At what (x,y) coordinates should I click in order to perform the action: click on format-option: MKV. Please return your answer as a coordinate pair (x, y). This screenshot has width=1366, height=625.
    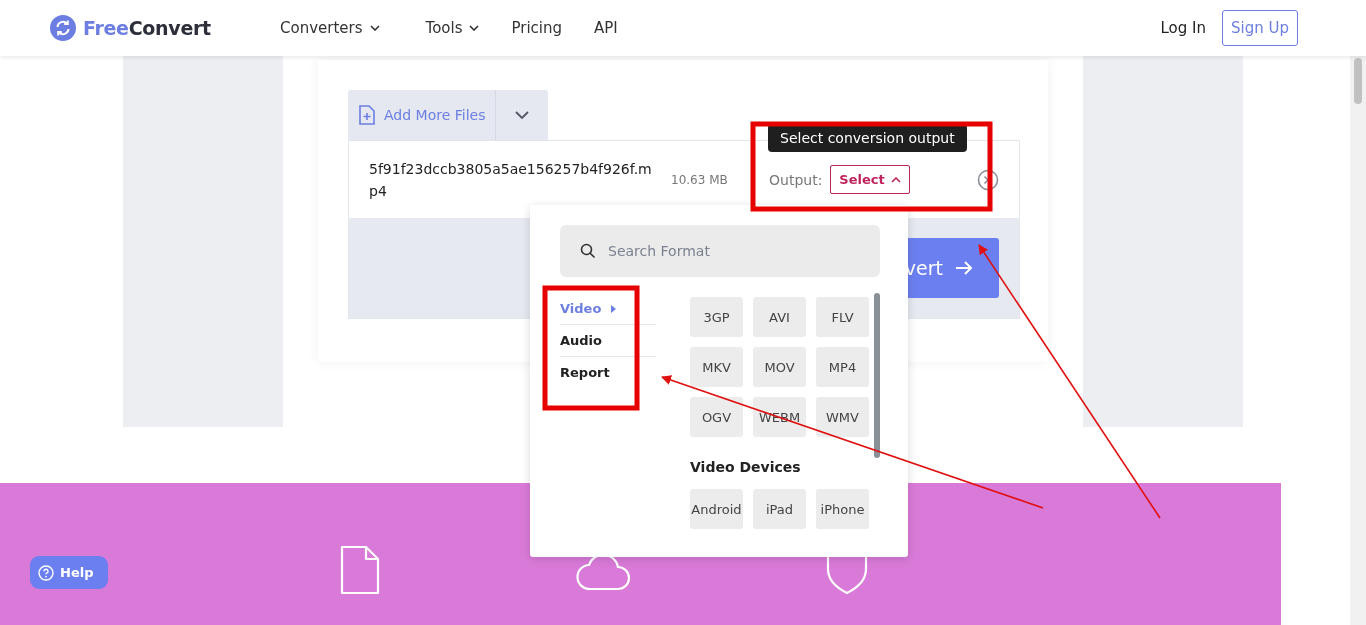
    Looking at the image, I should click on (716, 367).